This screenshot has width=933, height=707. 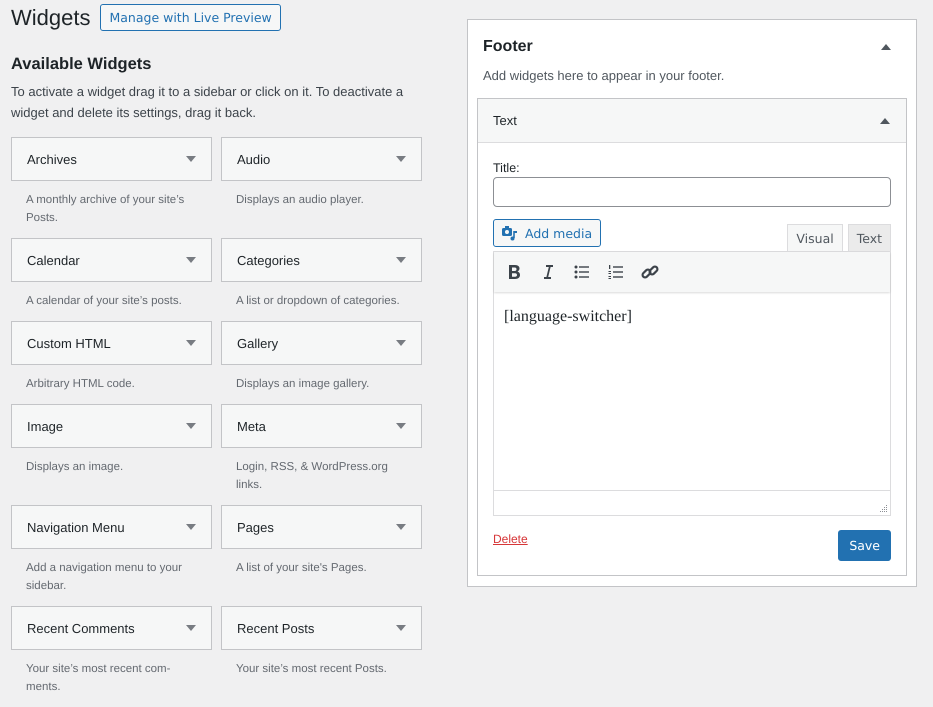 I want to click on widget-card: Image, so click(x=111, y=426).